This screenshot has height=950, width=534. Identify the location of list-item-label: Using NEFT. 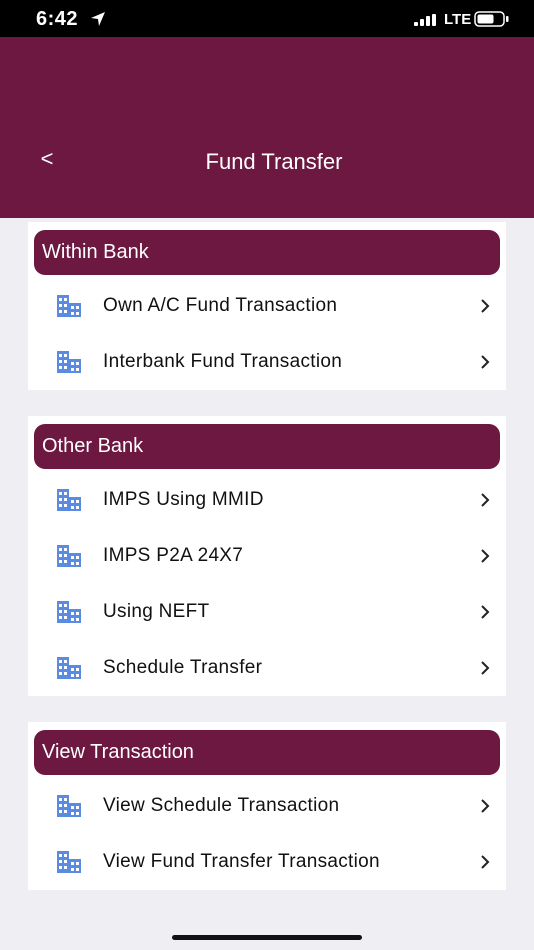
(156, 611).